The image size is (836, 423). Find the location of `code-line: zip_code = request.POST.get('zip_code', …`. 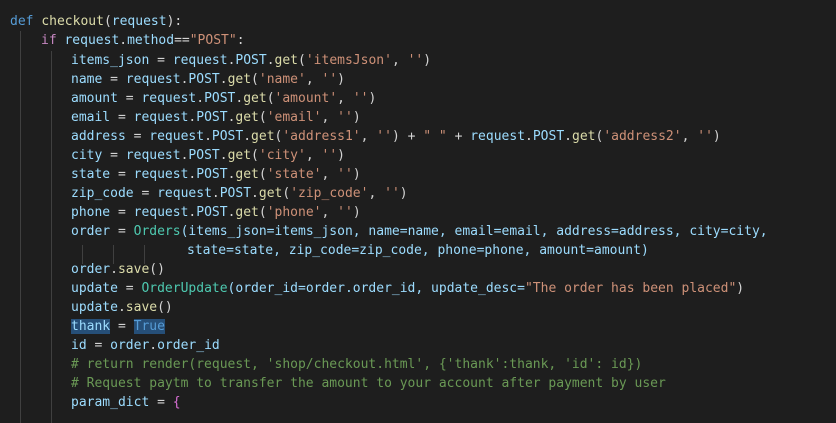

code-line: zip_code = request.POST.get('zip_code', … is located at coordinates (239, 193).